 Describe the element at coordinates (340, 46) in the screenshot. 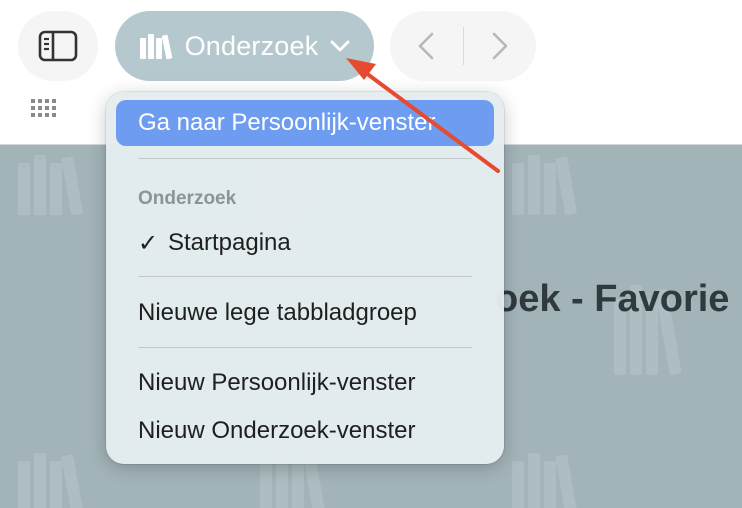

I see `chevron-down-icon` at that location.